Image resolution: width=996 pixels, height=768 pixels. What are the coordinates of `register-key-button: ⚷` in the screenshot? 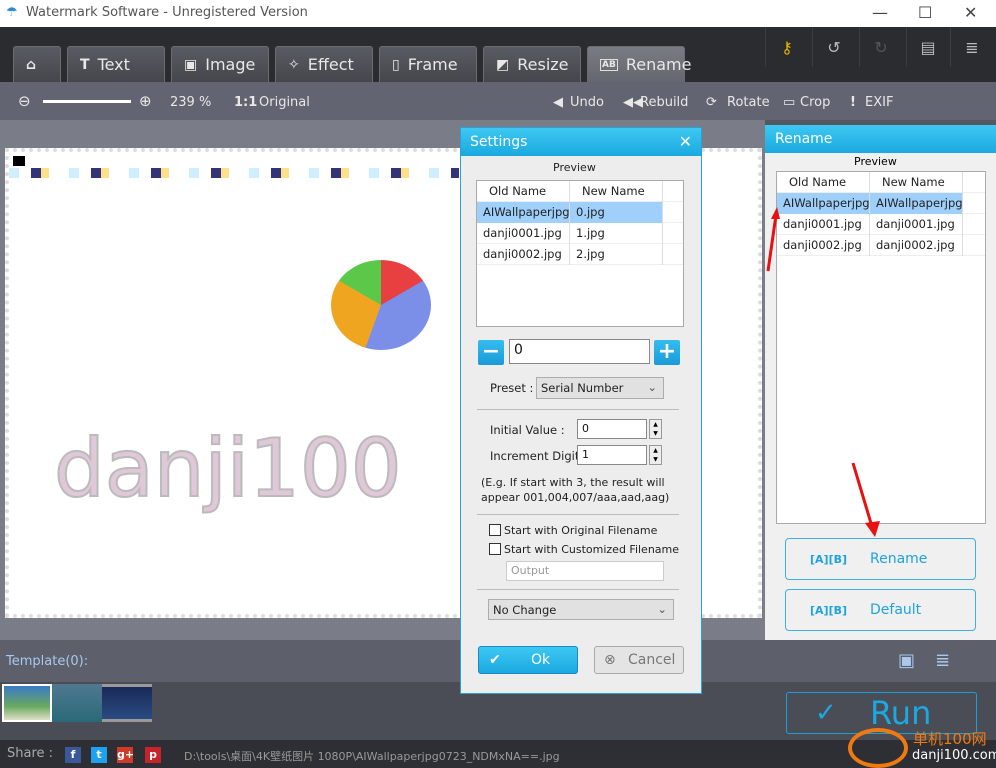 It's located at (786, 47).